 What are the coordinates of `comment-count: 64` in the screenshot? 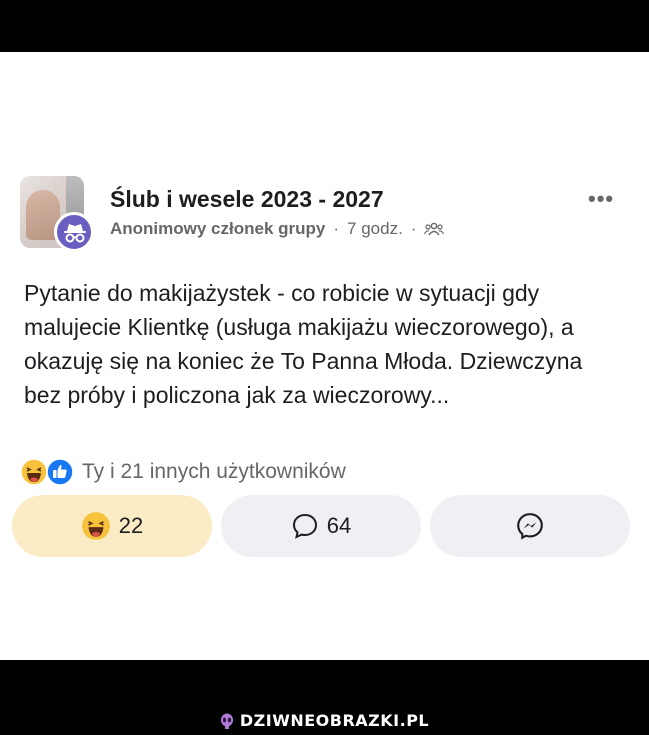 It's located at (339, 525).